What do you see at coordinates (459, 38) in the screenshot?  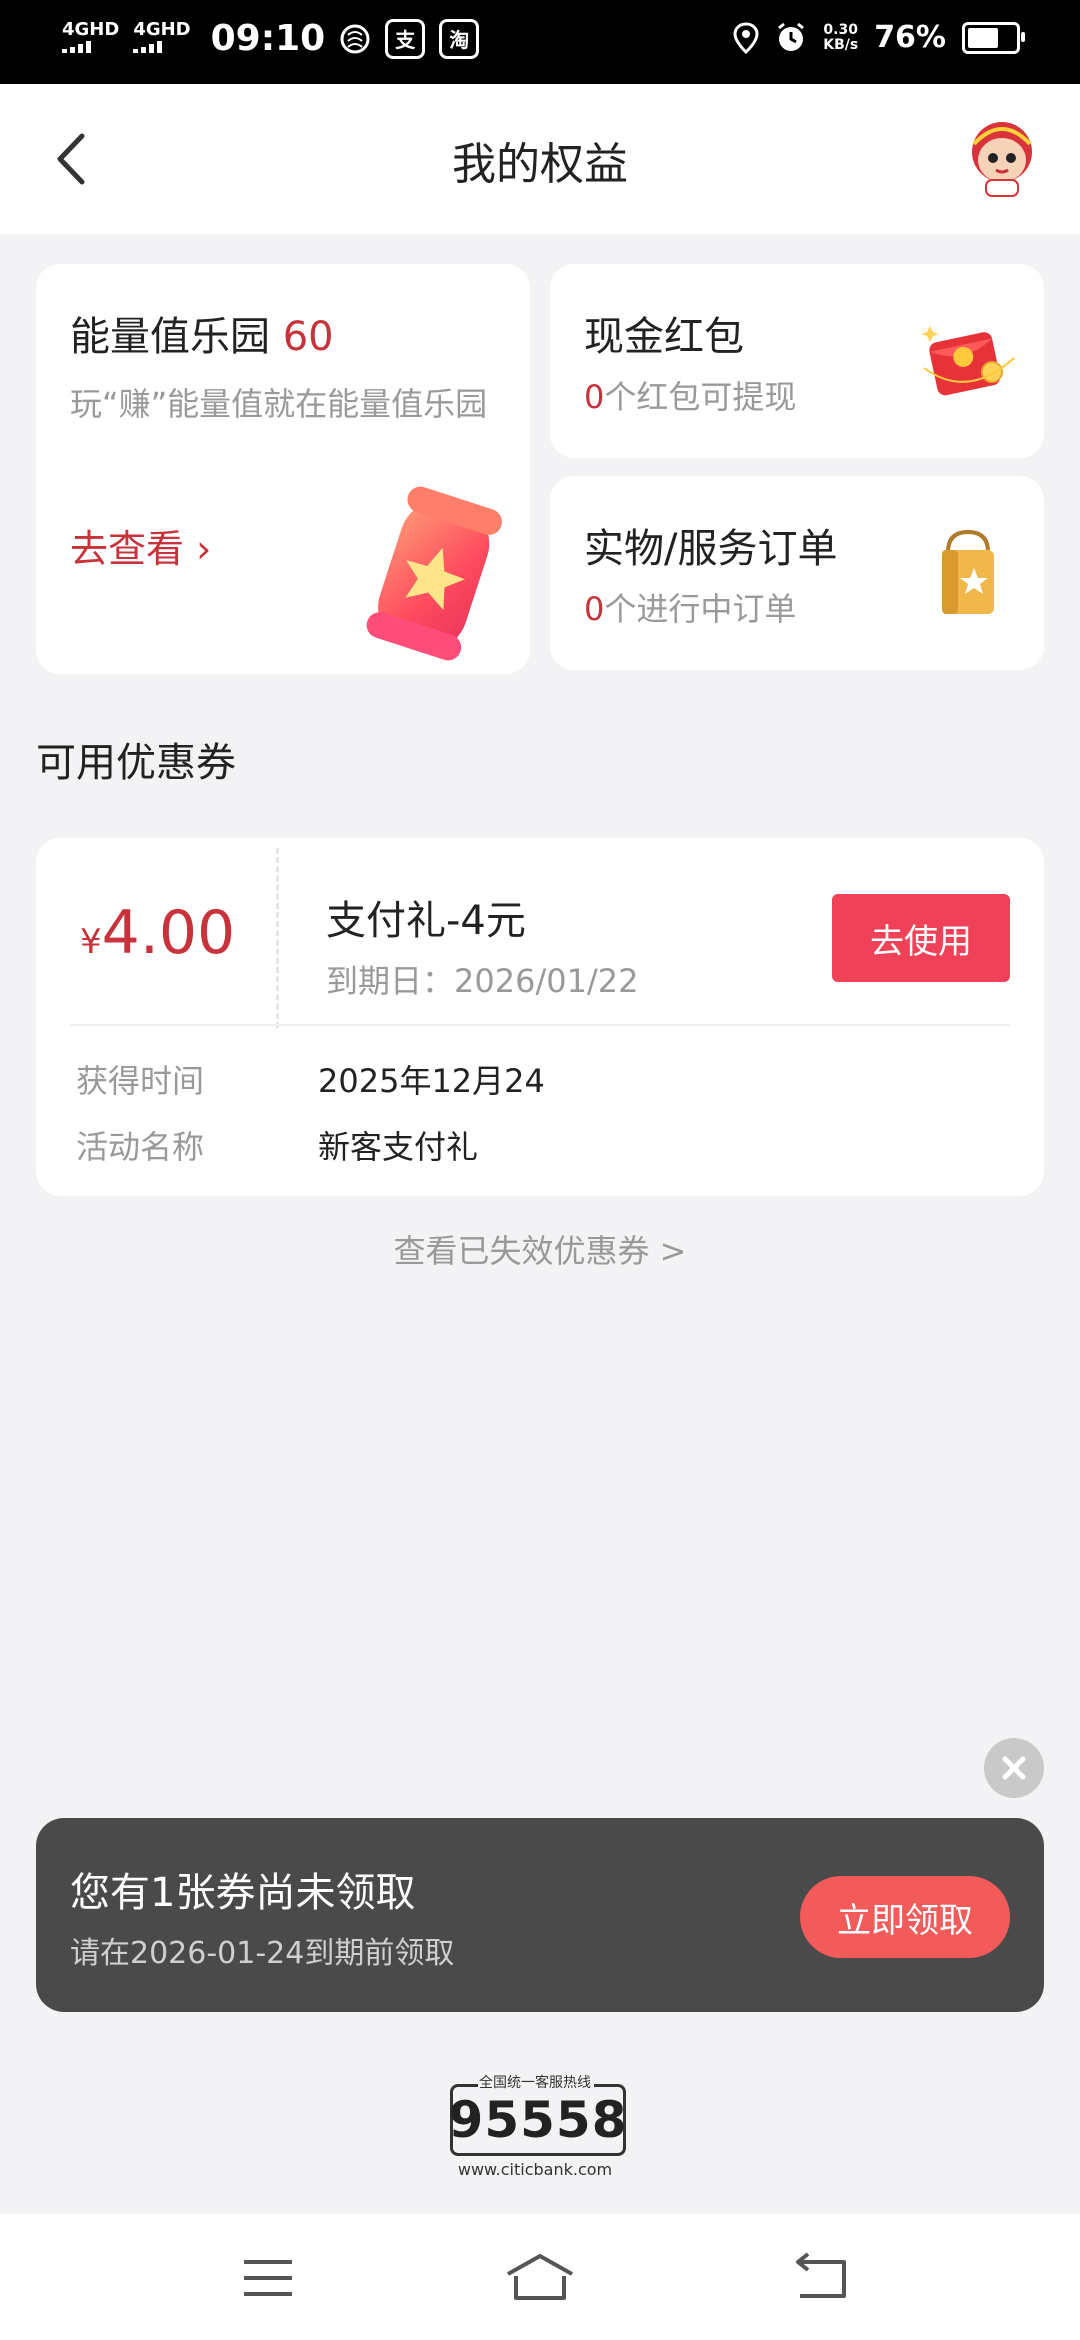 I see `taobao-icon: 淘` at bounding box center [459, 38].